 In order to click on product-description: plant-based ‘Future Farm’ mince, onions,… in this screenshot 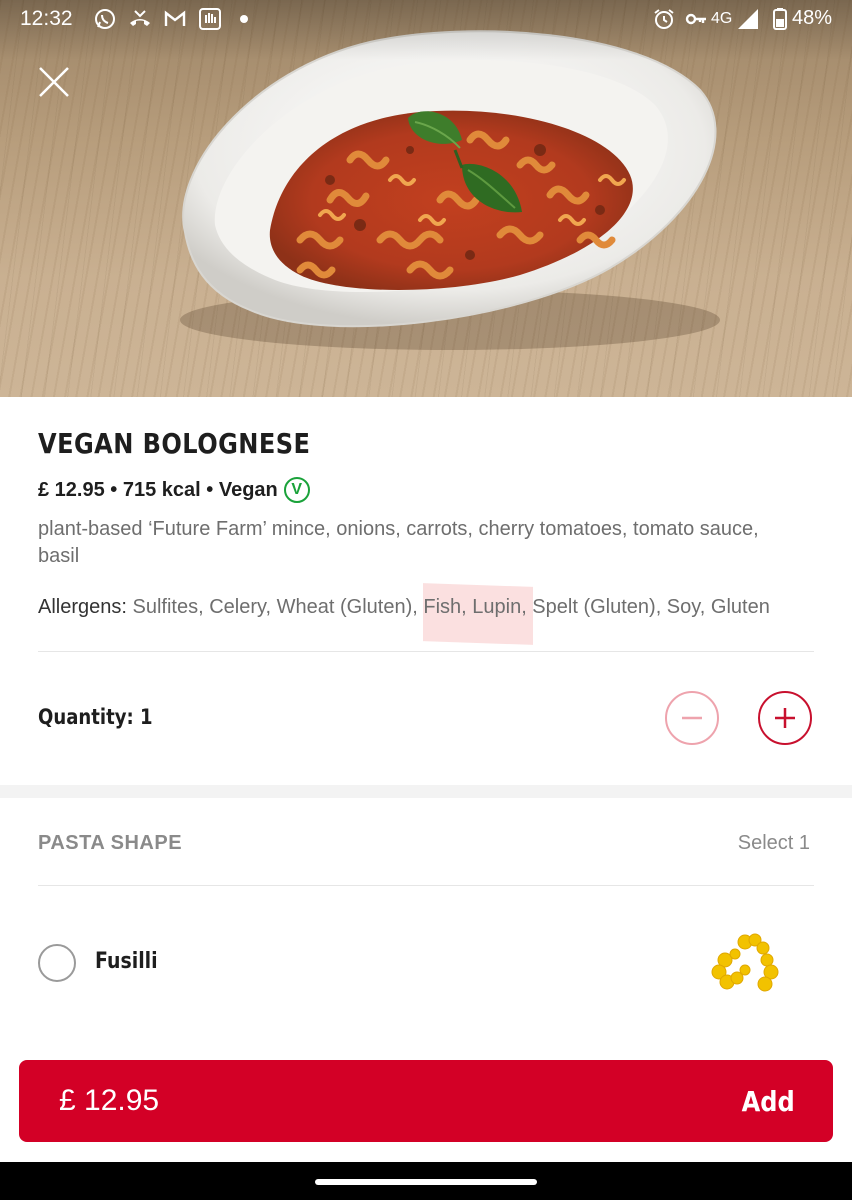, I will do `click(398, 542)`.